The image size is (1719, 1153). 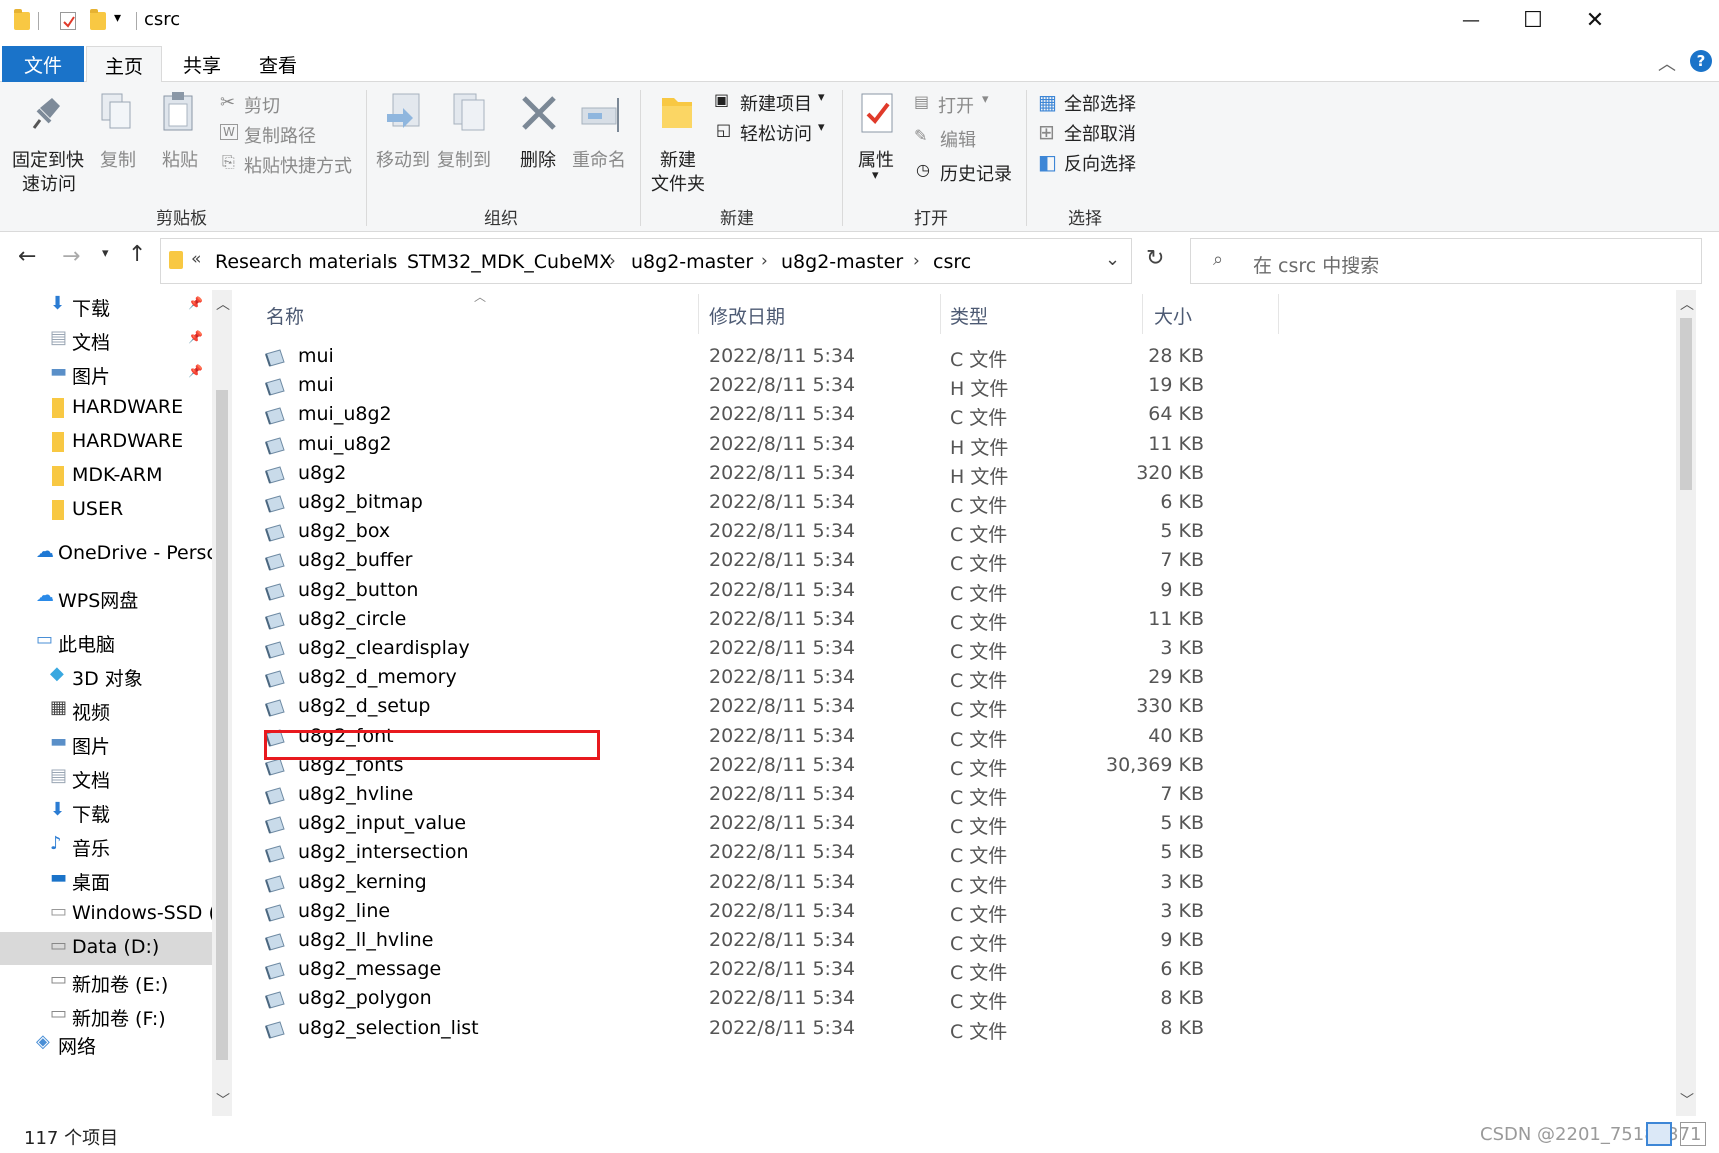 What do you see at coordinates (764, 416) in the screenshot?
I see `file-row: mui_u8g2 2022/8/11 5:34 C 文件 64 KB` at bounding box center [764, 416].